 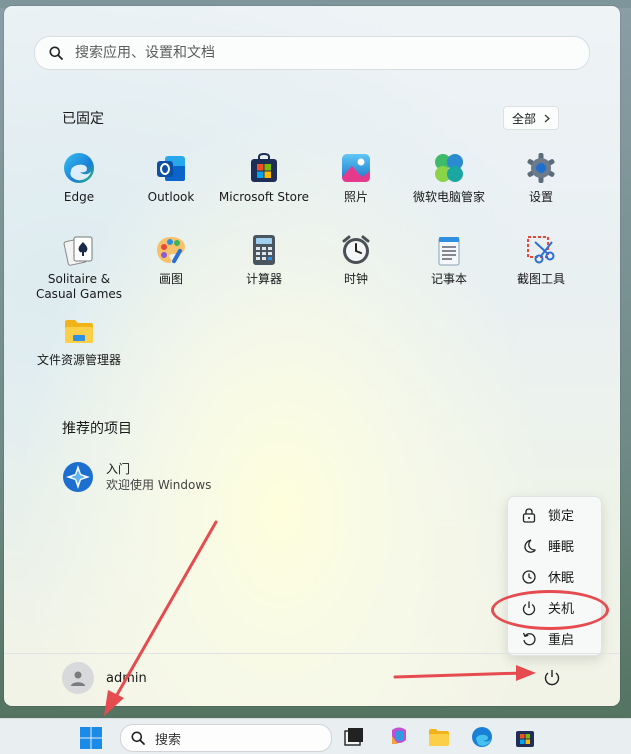 I want to click on power-menu-label: 休眠, so click(x=561, y=578).